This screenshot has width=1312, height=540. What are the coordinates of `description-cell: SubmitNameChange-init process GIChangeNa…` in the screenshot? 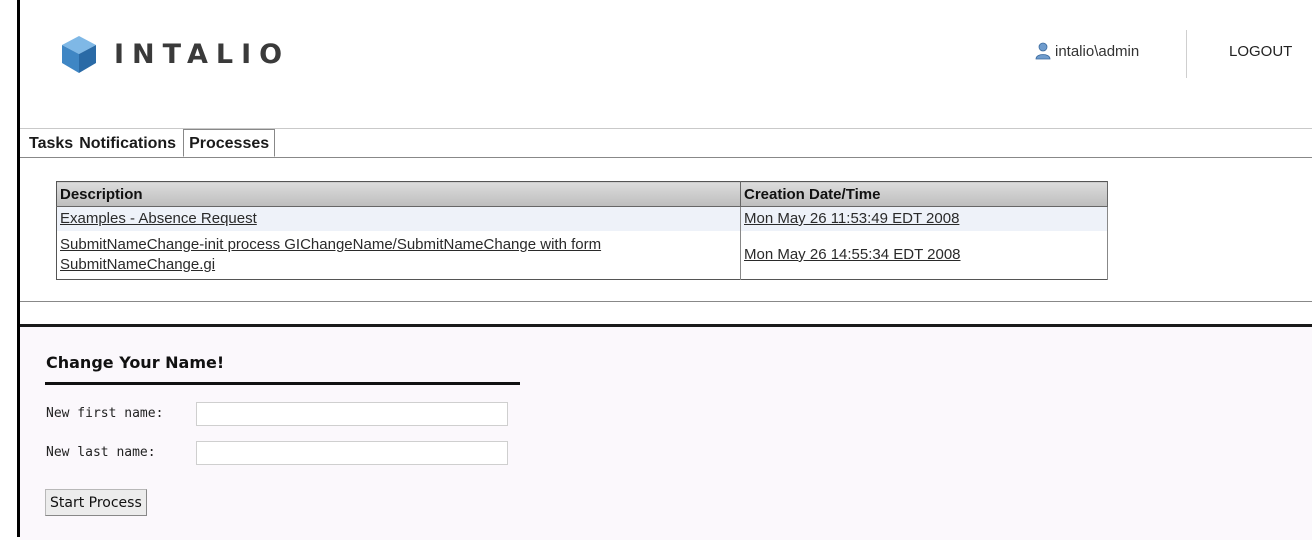 It's located at (398, 255).